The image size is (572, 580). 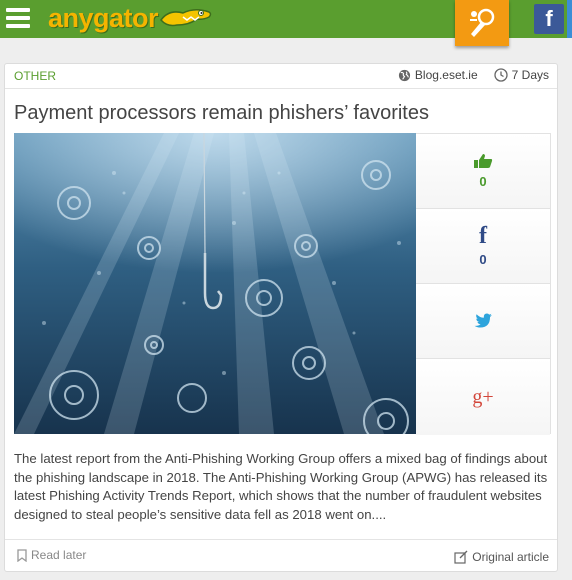 I want to click on article-meta: Blog.eset.ie 7 Days, so click(x=473, y=75).